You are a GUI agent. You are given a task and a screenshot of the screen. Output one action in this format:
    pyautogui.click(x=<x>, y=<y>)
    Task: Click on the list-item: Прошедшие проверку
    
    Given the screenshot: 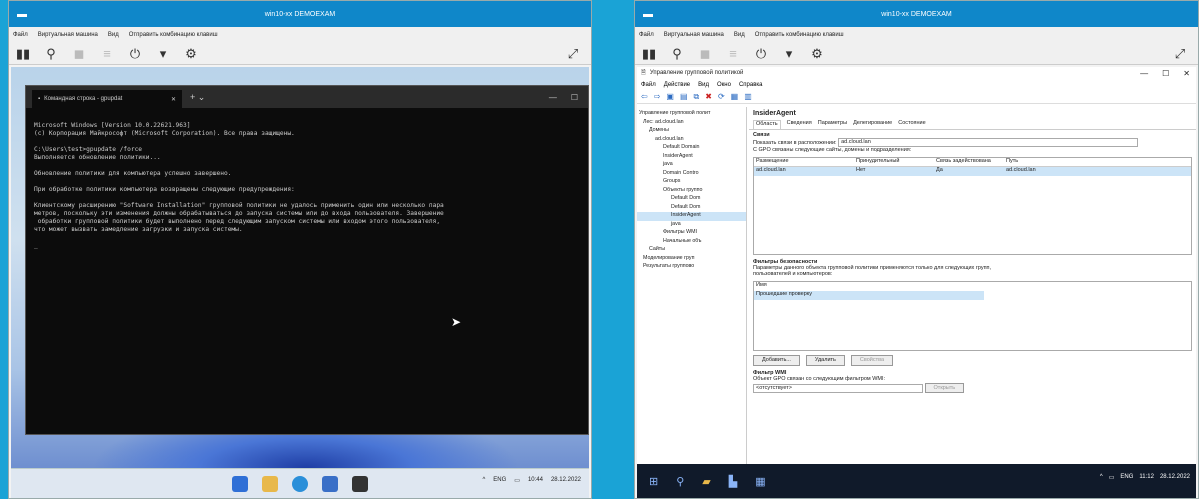 What is the action you would take?
    pyautogui.click(x=869, y=295)
    